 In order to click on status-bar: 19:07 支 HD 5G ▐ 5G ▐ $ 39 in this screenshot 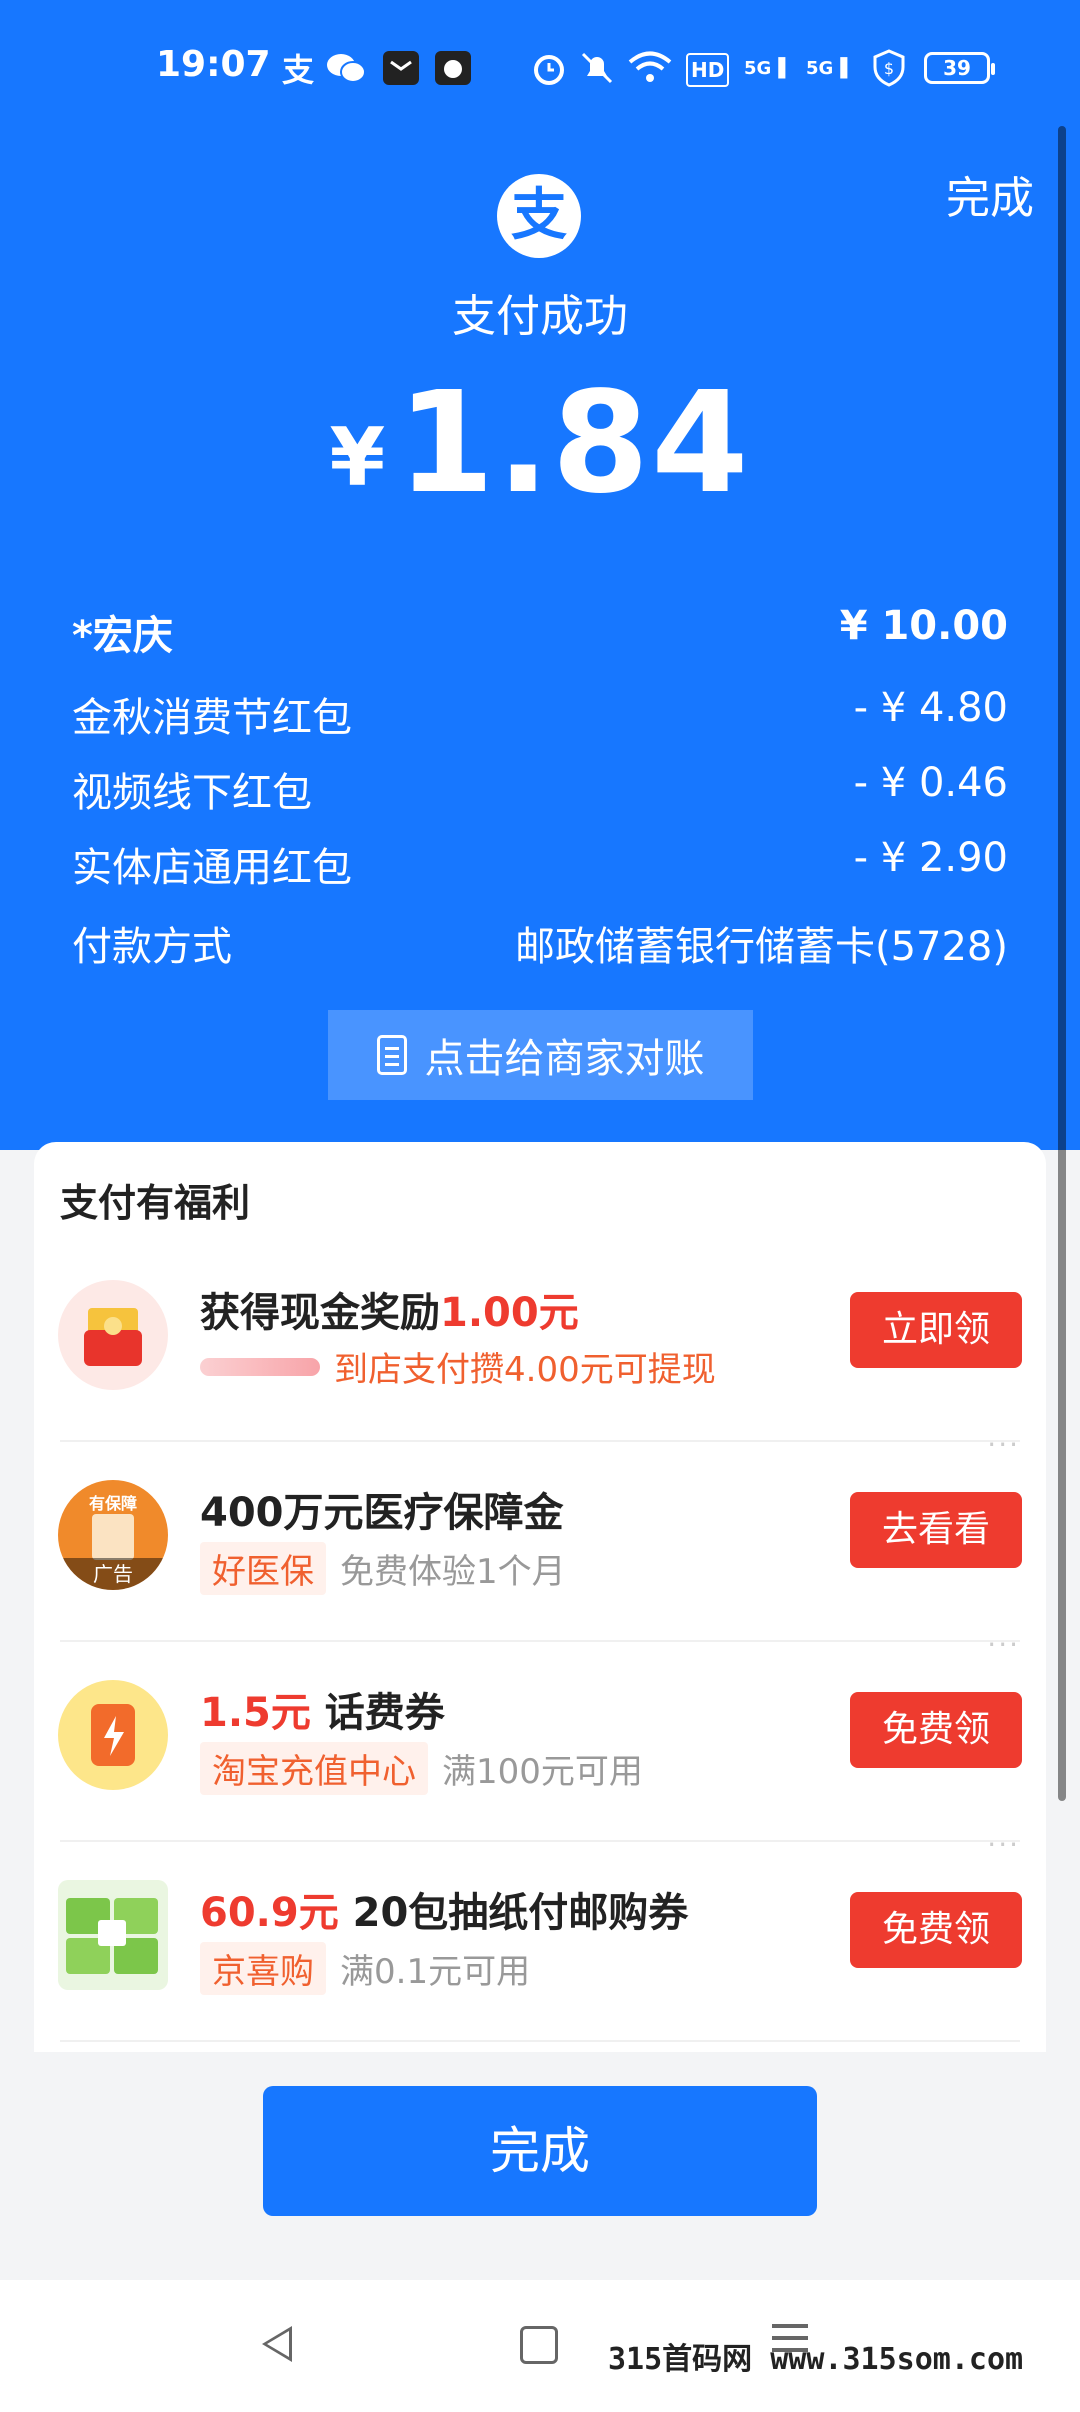, I will do `click(540, 67)`.